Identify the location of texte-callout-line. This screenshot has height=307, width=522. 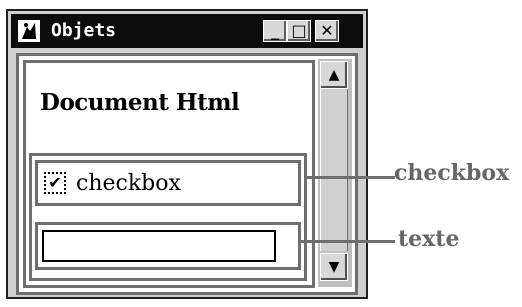
(347, 241).